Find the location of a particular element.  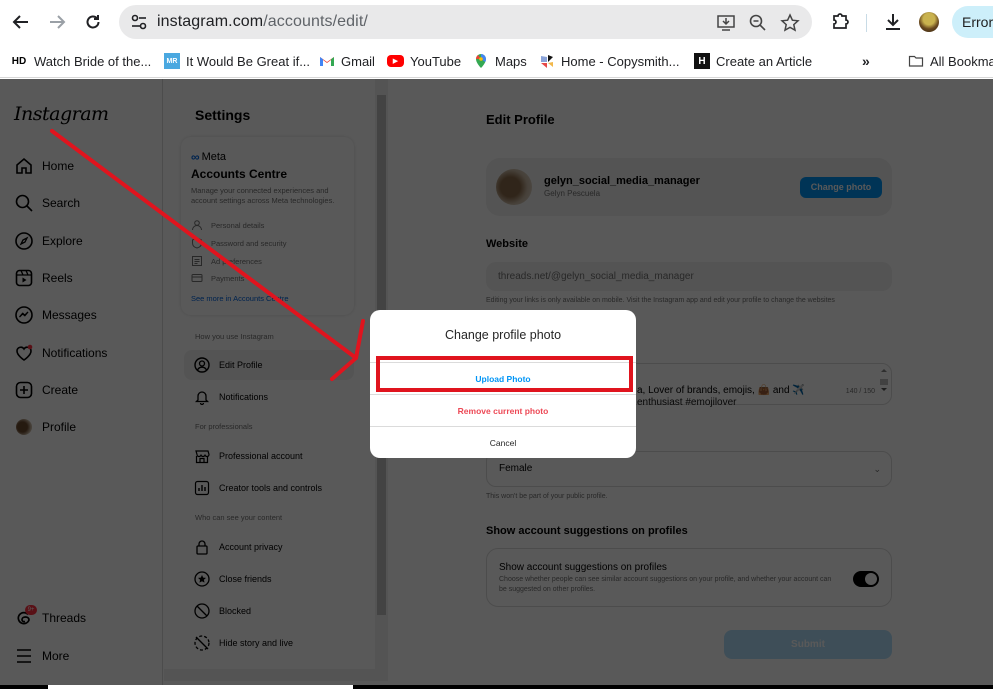

reload-button is located at coordinates (93, 22).